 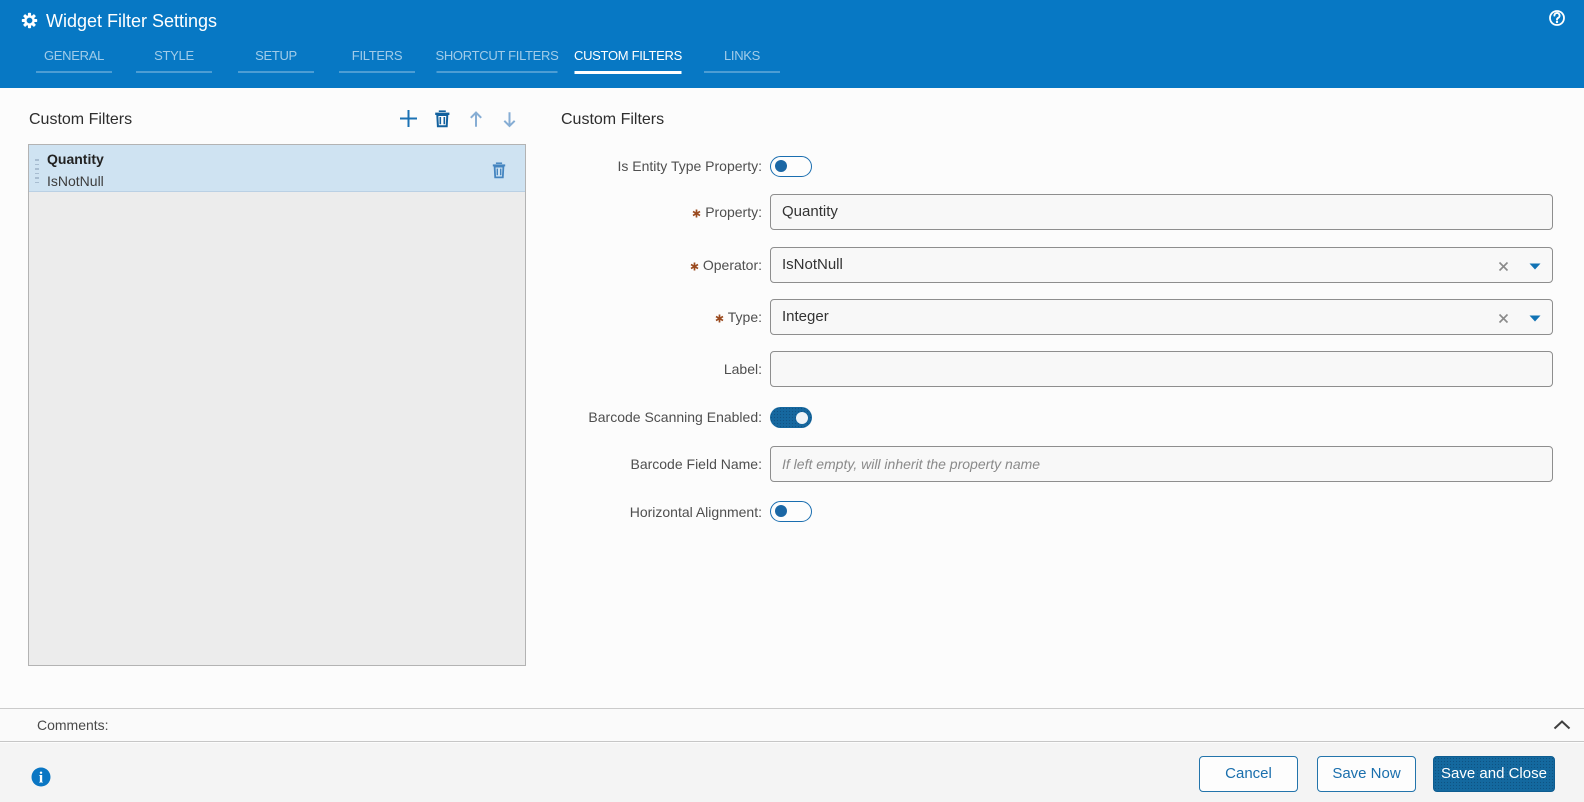 What do you see at coordinates (41, 778) in the screenshot?
I see `svg-text: i` at bounding box center [41, 778].